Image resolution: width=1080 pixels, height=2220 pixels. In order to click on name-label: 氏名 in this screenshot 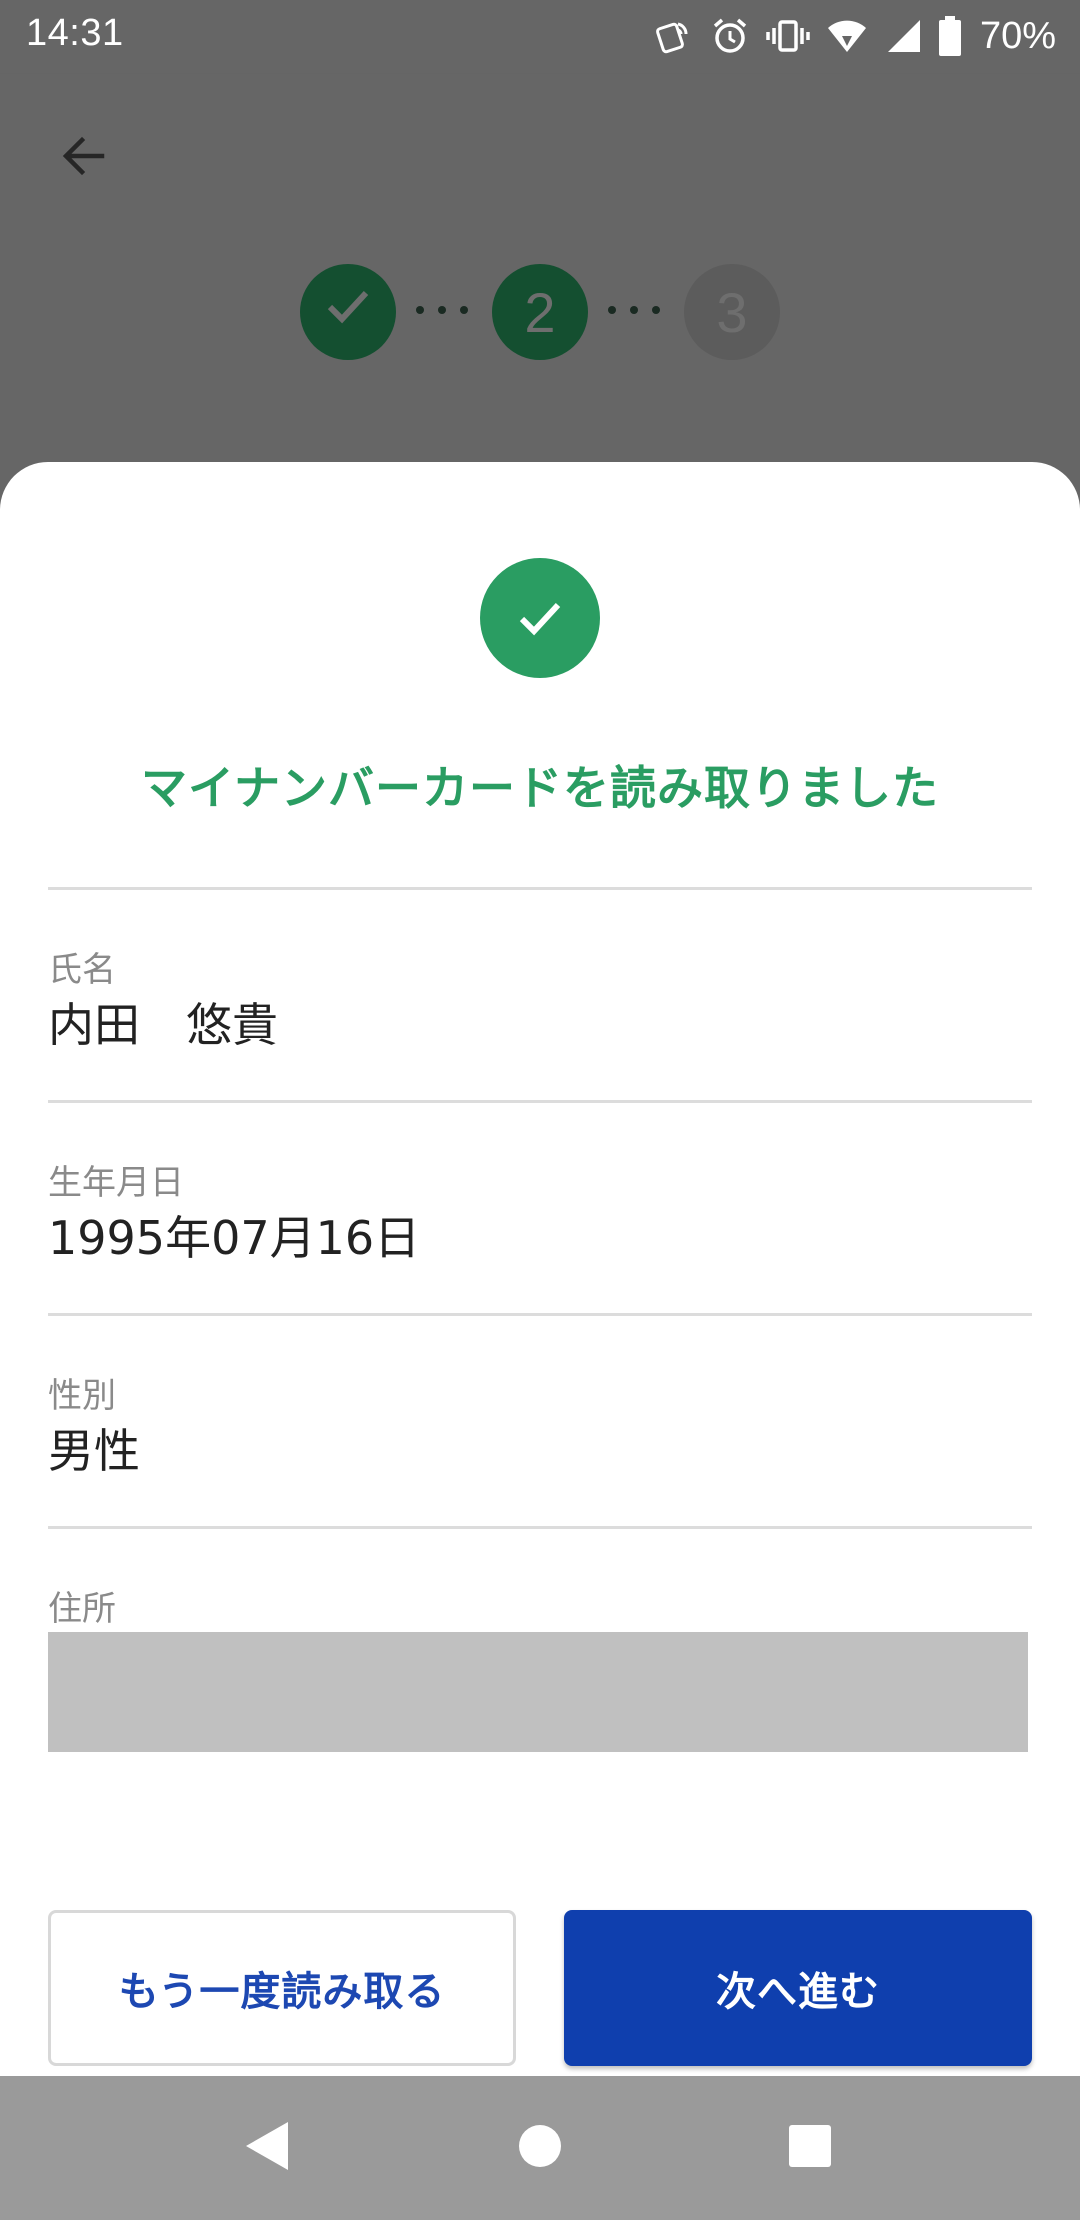, I will do `click(82, 970)`.